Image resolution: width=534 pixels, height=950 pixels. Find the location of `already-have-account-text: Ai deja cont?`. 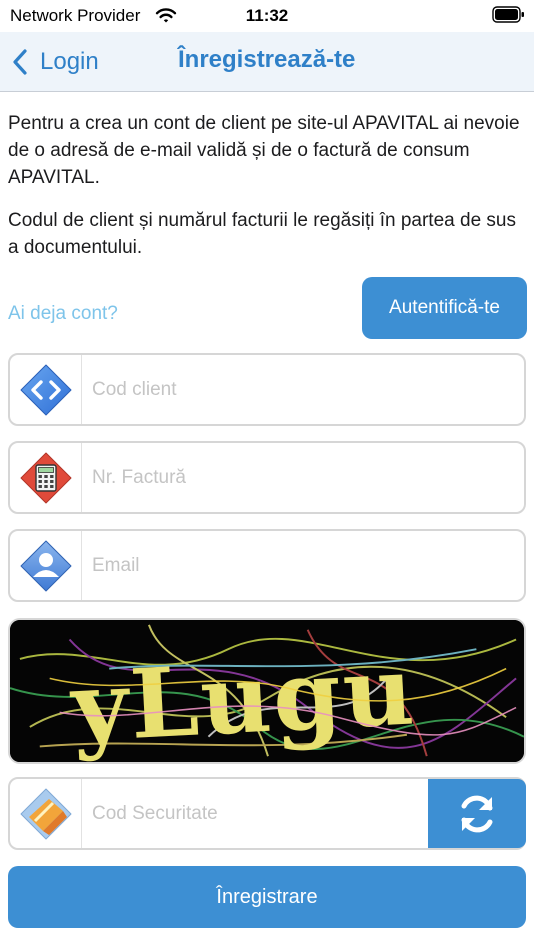

already-have-account-text: Ai deja cont? is located at coordinates (63, 313).